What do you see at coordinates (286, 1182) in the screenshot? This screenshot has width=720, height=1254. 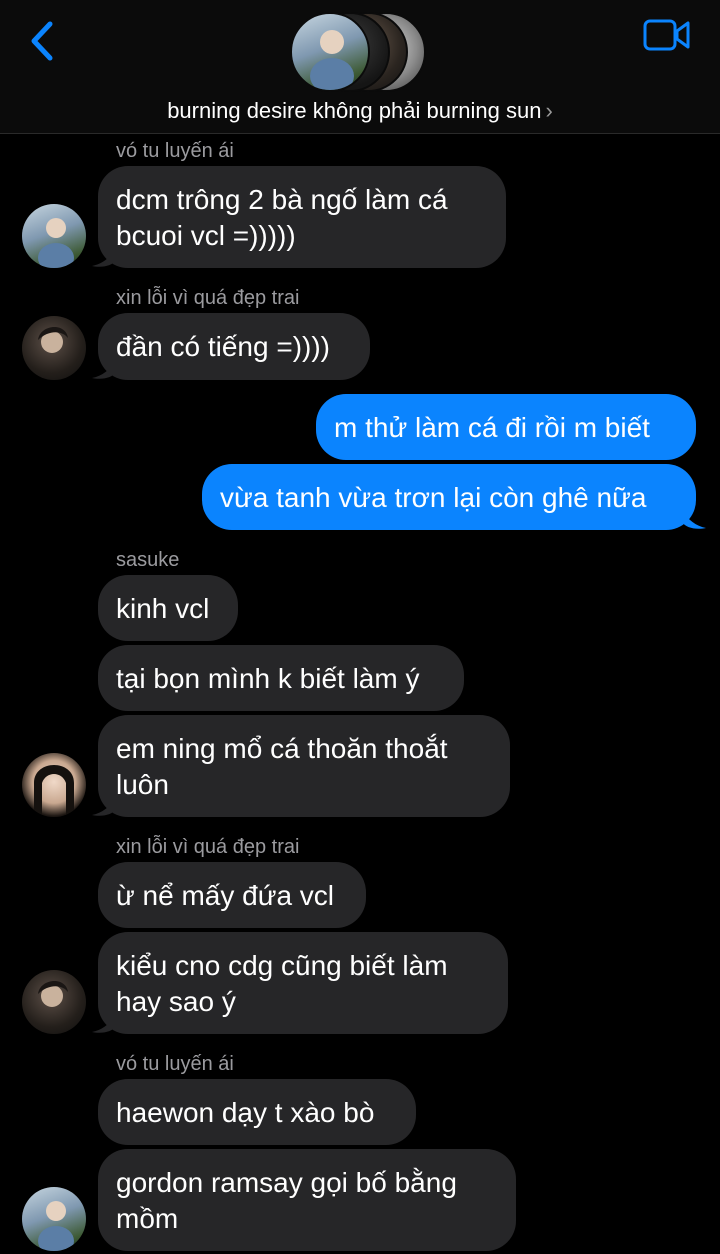 I see `message-line: gordon ramsay gọi bố bằng` at bounding box center [286, 1182].